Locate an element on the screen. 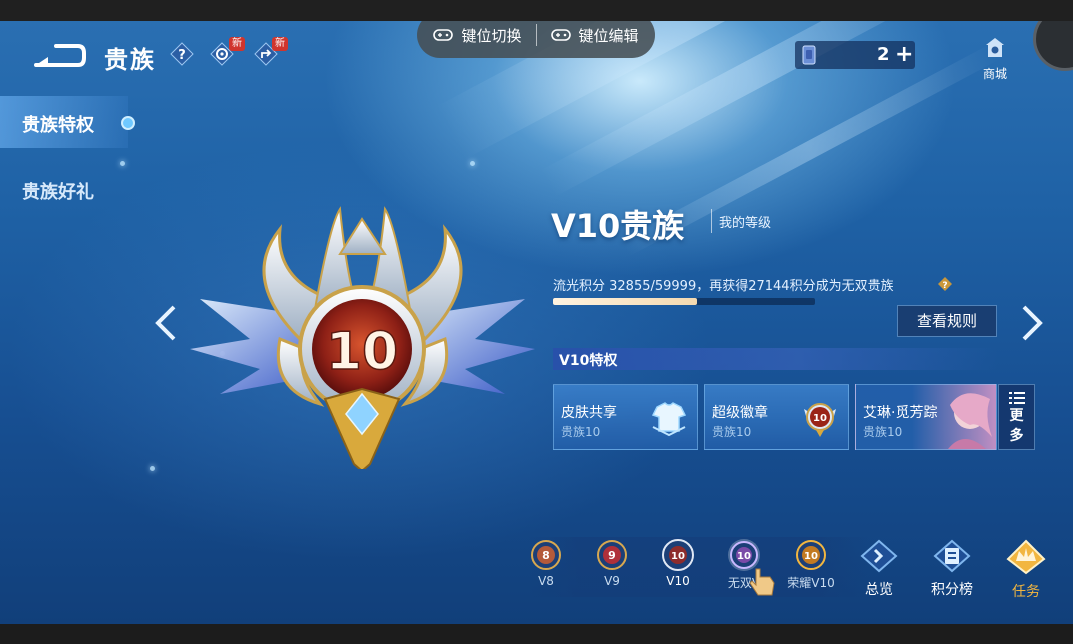  svg-text: 9 is located at coordinates (612, 555).